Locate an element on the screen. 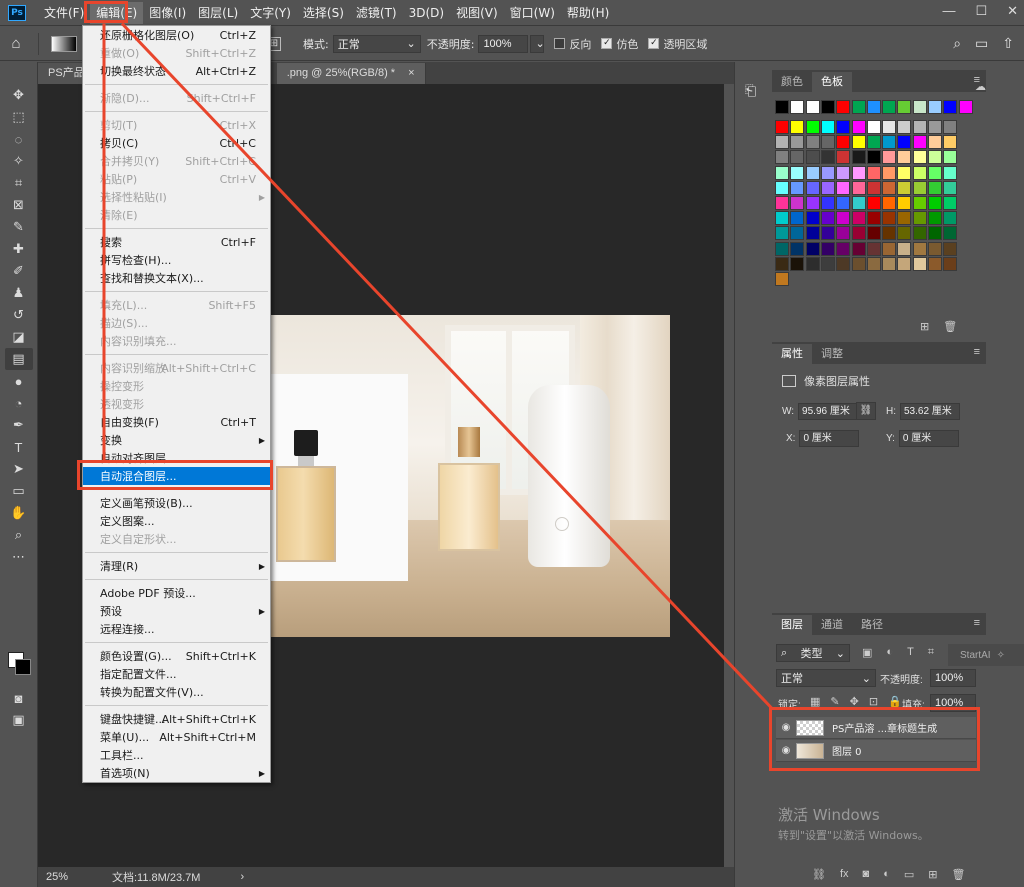  tab-properties: 属性 is located at coordinates (792, 354).